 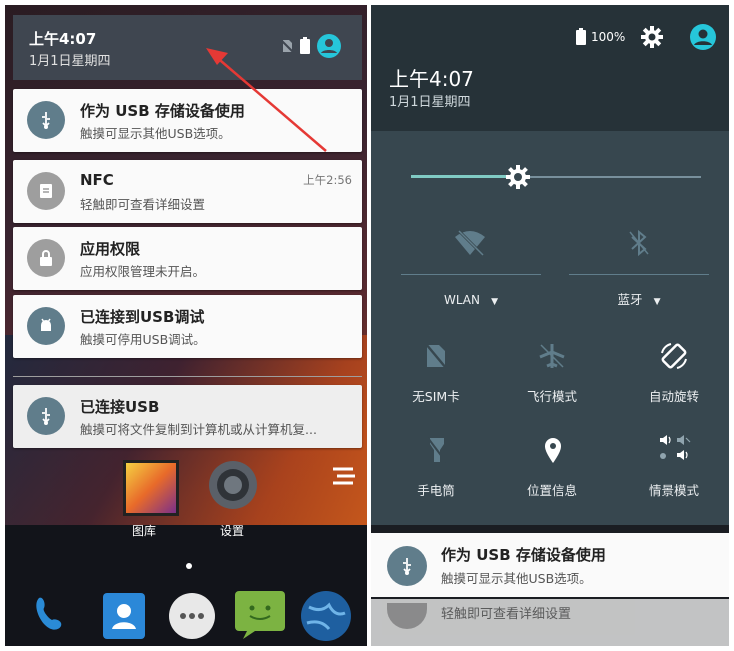 I want to click on location-icon, so click(x=553, y=450).